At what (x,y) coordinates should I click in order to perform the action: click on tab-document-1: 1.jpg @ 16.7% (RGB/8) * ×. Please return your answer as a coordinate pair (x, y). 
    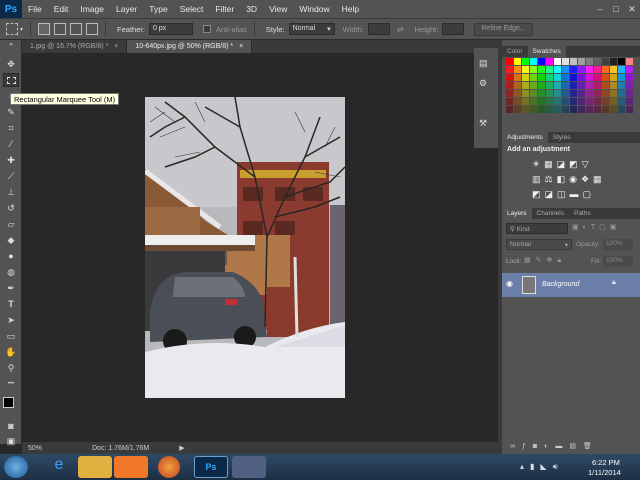
    Looking at the image, I should click on (75, 46).